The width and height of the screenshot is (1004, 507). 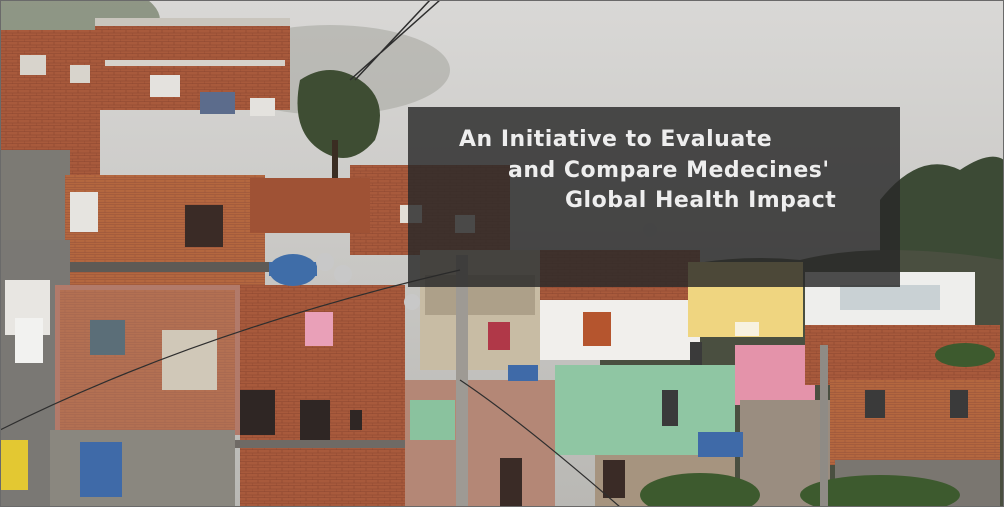 I want to click on caption-line-2: and Compare Medecines', so click(x=669, y=170).